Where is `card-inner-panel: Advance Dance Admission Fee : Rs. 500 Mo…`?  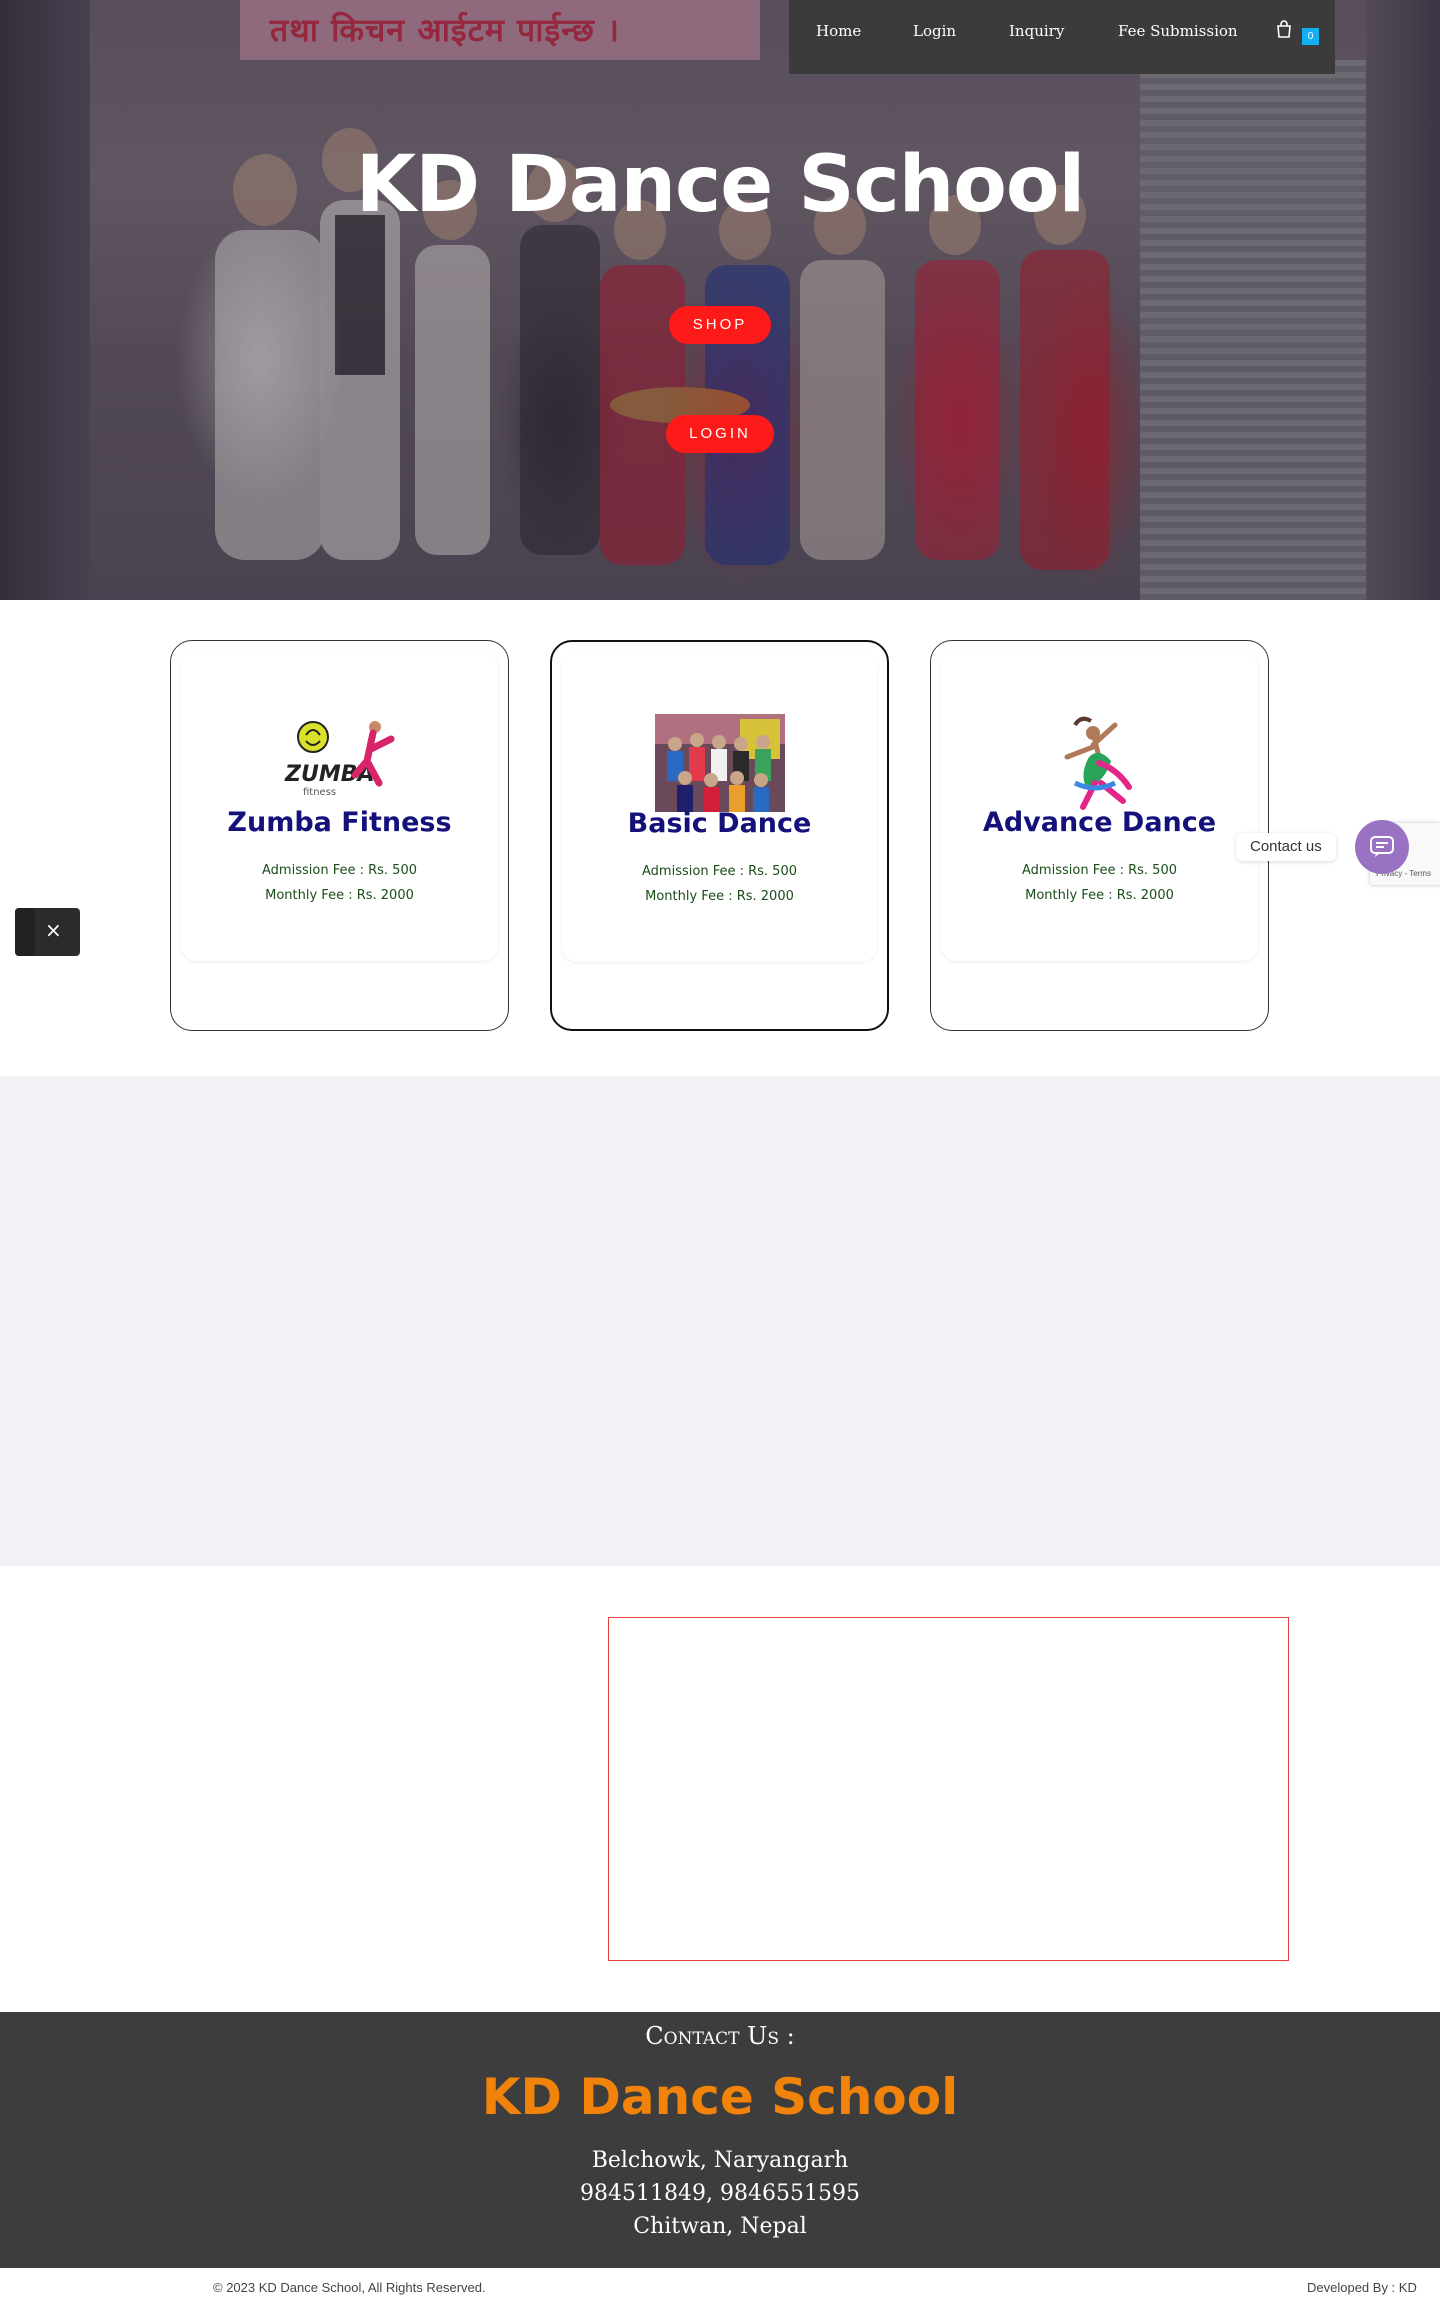
card-inner-panel: Advance Dance Admission Fee : Rs. 500 Mo… is located at coordinates (1099, 806).